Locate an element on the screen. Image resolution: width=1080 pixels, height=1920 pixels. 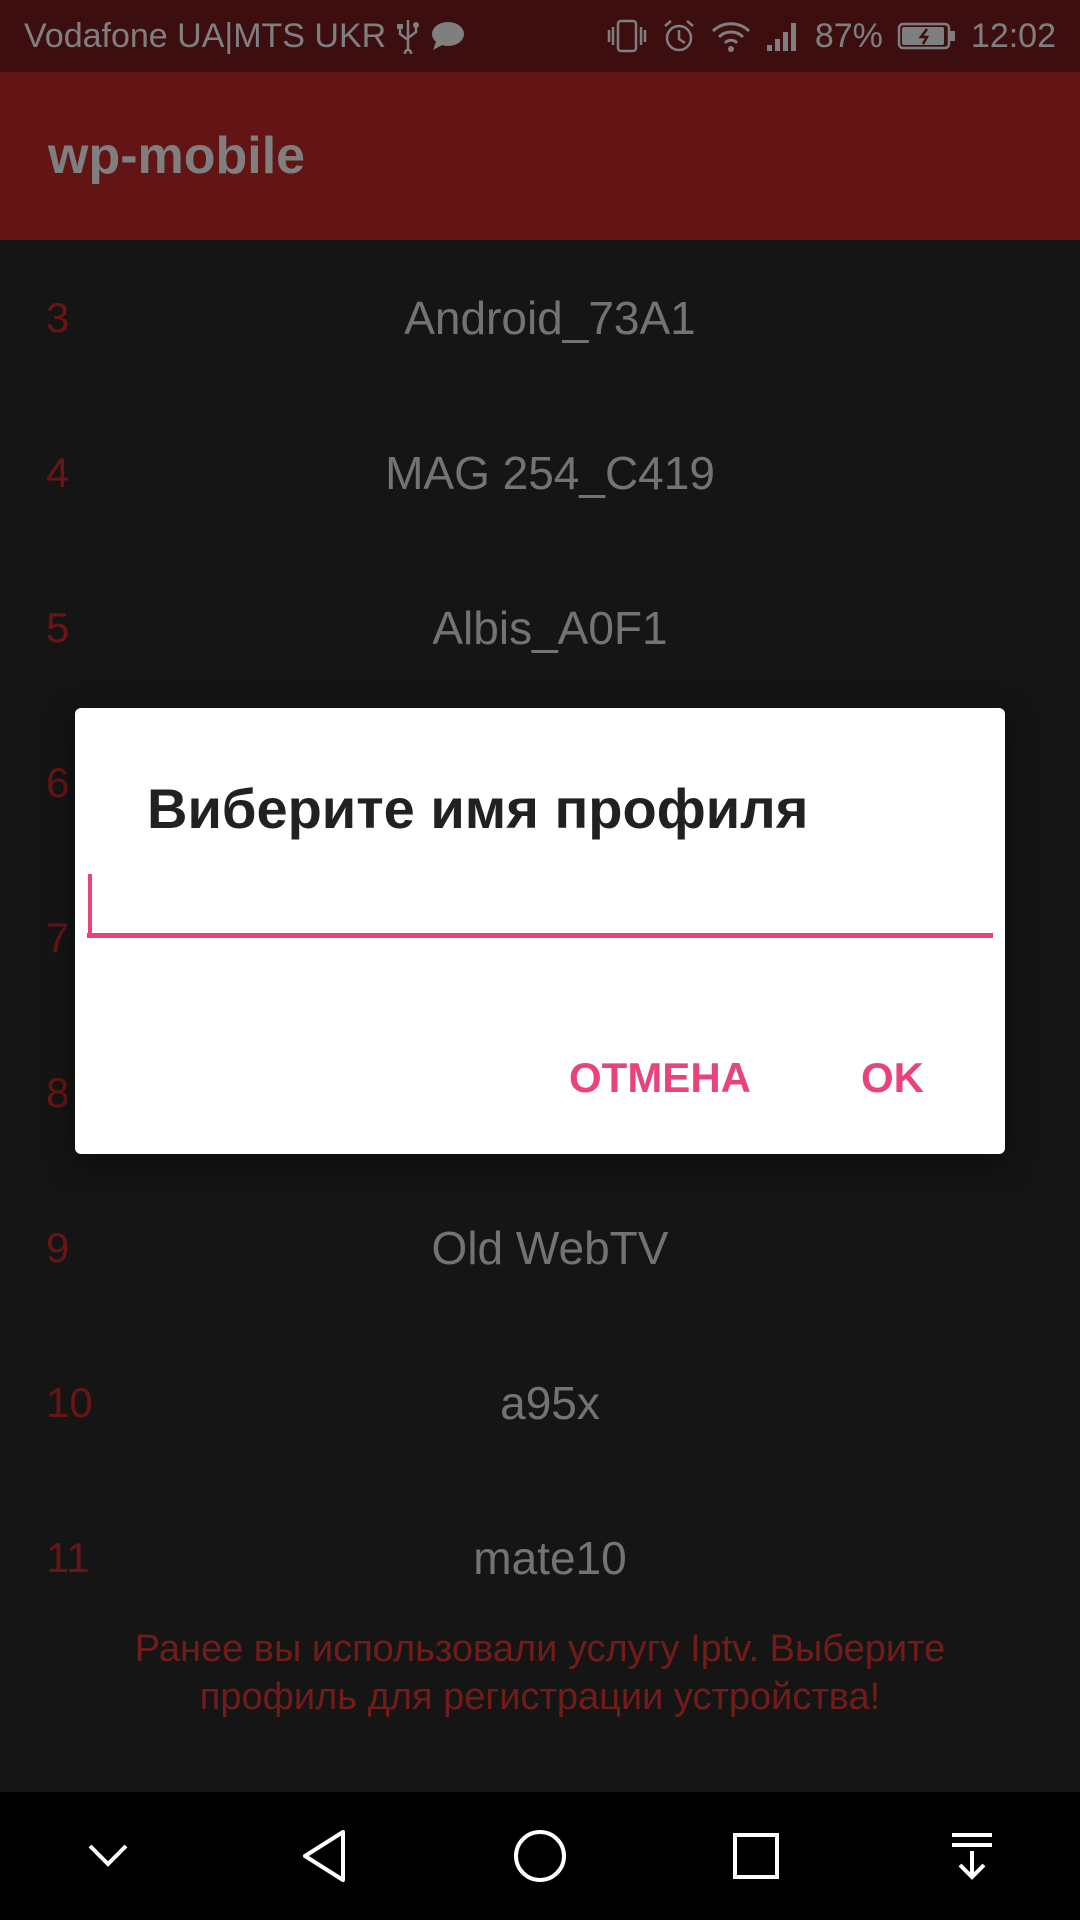
ok-button: OK is located at coordinates (892, 1078).